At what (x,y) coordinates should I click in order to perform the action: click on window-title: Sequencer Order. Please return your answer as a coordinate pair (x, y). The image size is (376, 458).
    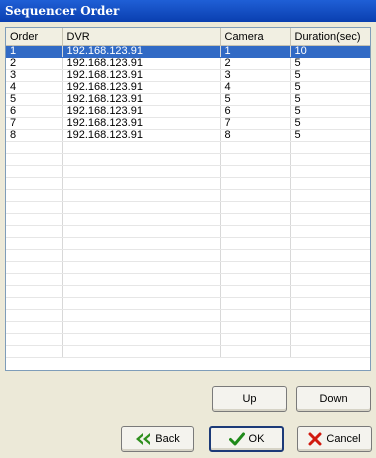
    Looking at the image, I should click on (188, 11).